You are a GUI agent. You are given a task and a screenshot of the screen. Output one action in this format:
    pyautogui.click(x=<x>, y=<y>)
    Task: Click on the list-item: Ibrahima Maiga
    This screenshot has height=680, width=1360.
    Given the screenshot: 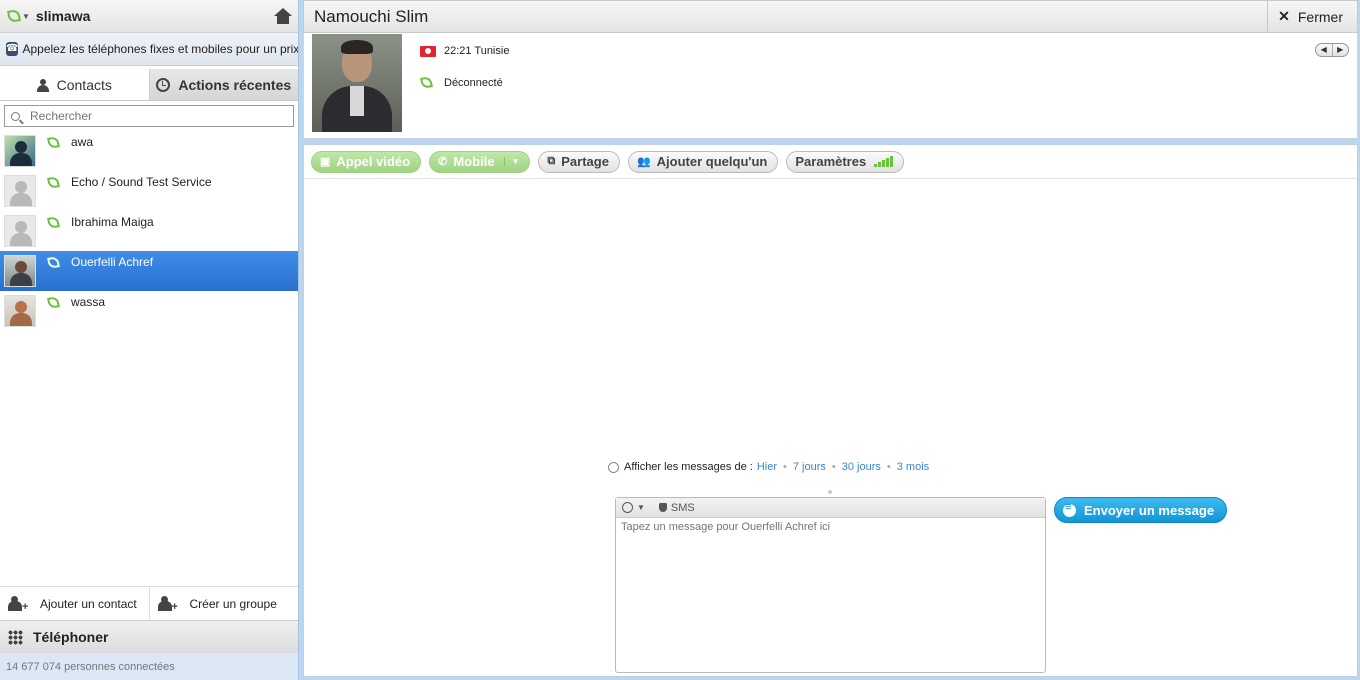 What is the action you would take?
    pyautogui.click(x=149, y=231)
    